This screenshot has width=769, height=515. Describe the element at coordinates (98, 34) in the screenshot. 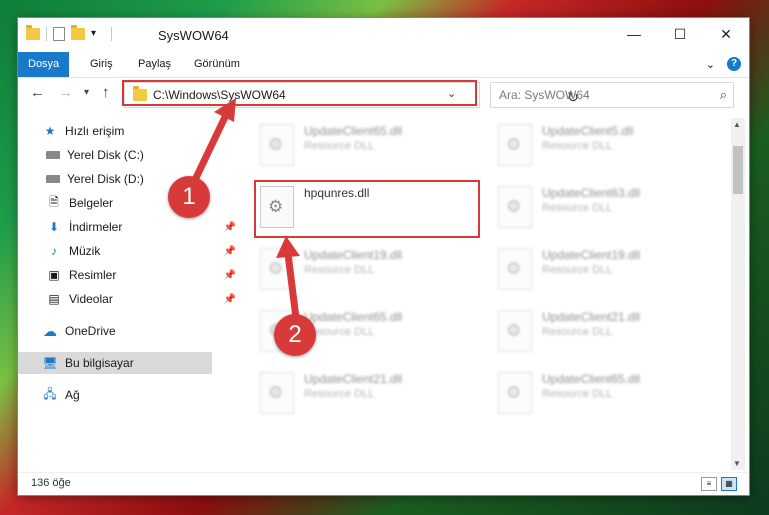

I see `customize-toolbar-icon: ▾` at that location.